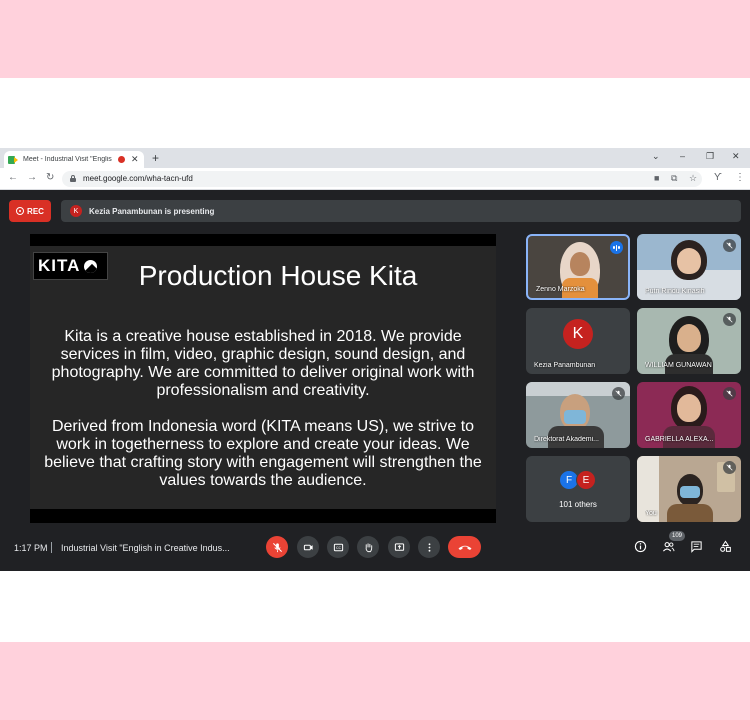 The image size is (750, 720). What do you see at coordinates (640, 546) in the screenshot?
I see `info-icon` at bounding box center [640, 546].